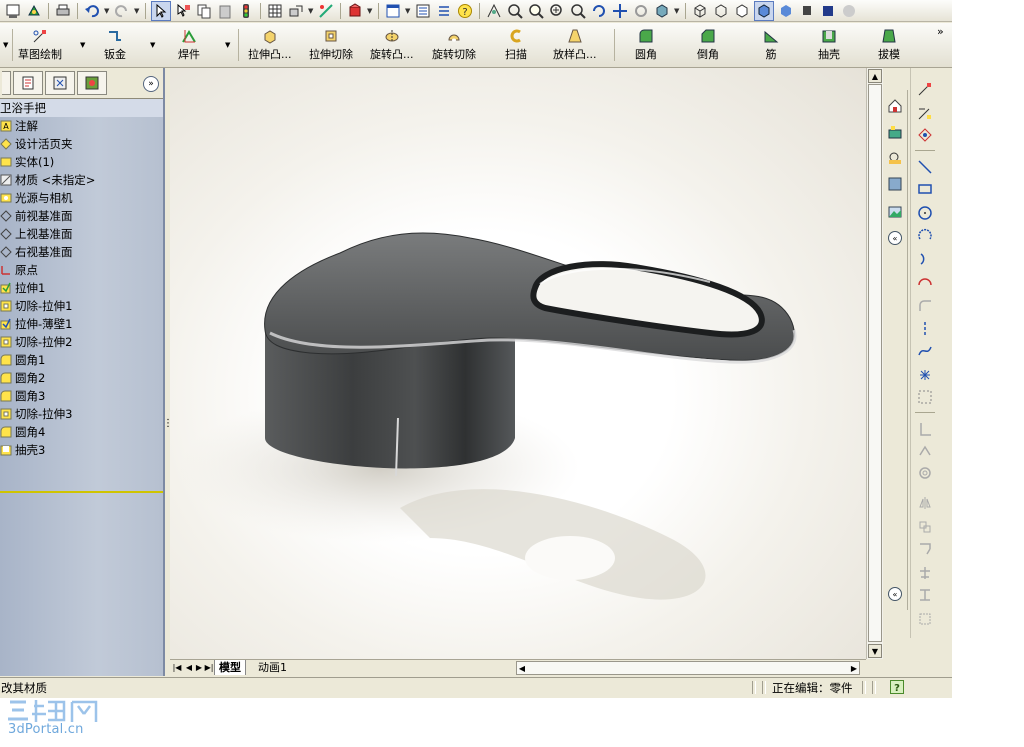 Image resolution: width=1024 pixels, height=747 pixels. What do you see at coordinates (742, 11) in the screenshot?
I see `hidden-lines-removed-icon` at bounding box center [742, 11].